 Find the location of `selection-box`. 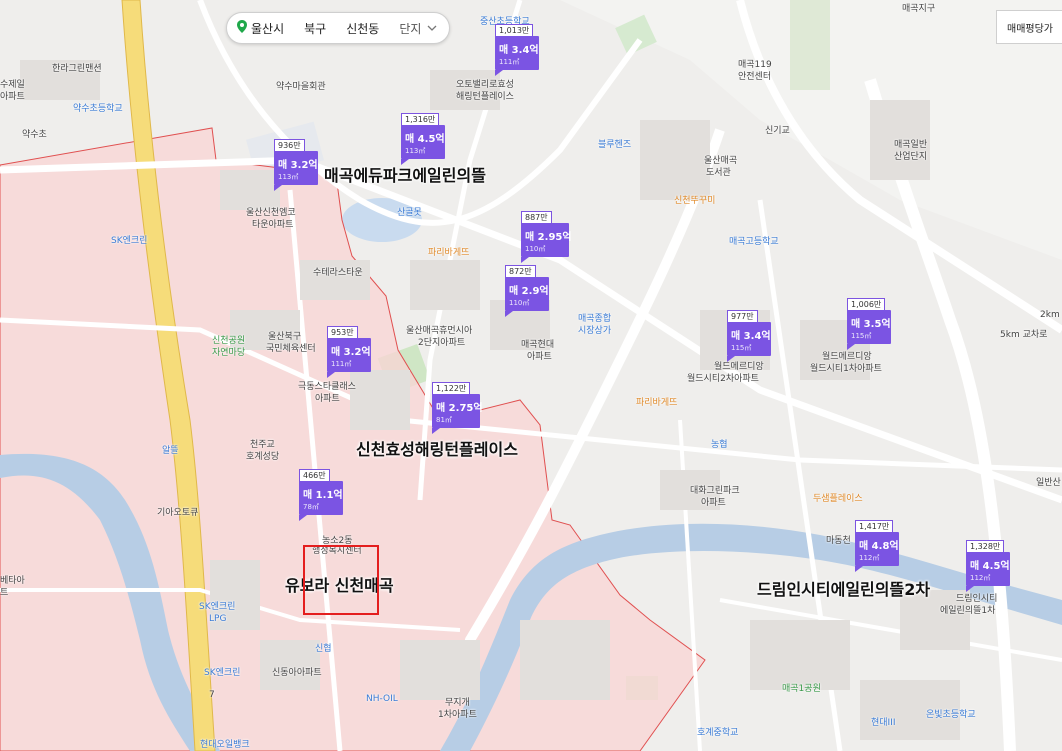

selection-box is located at coordinates (341, 580).